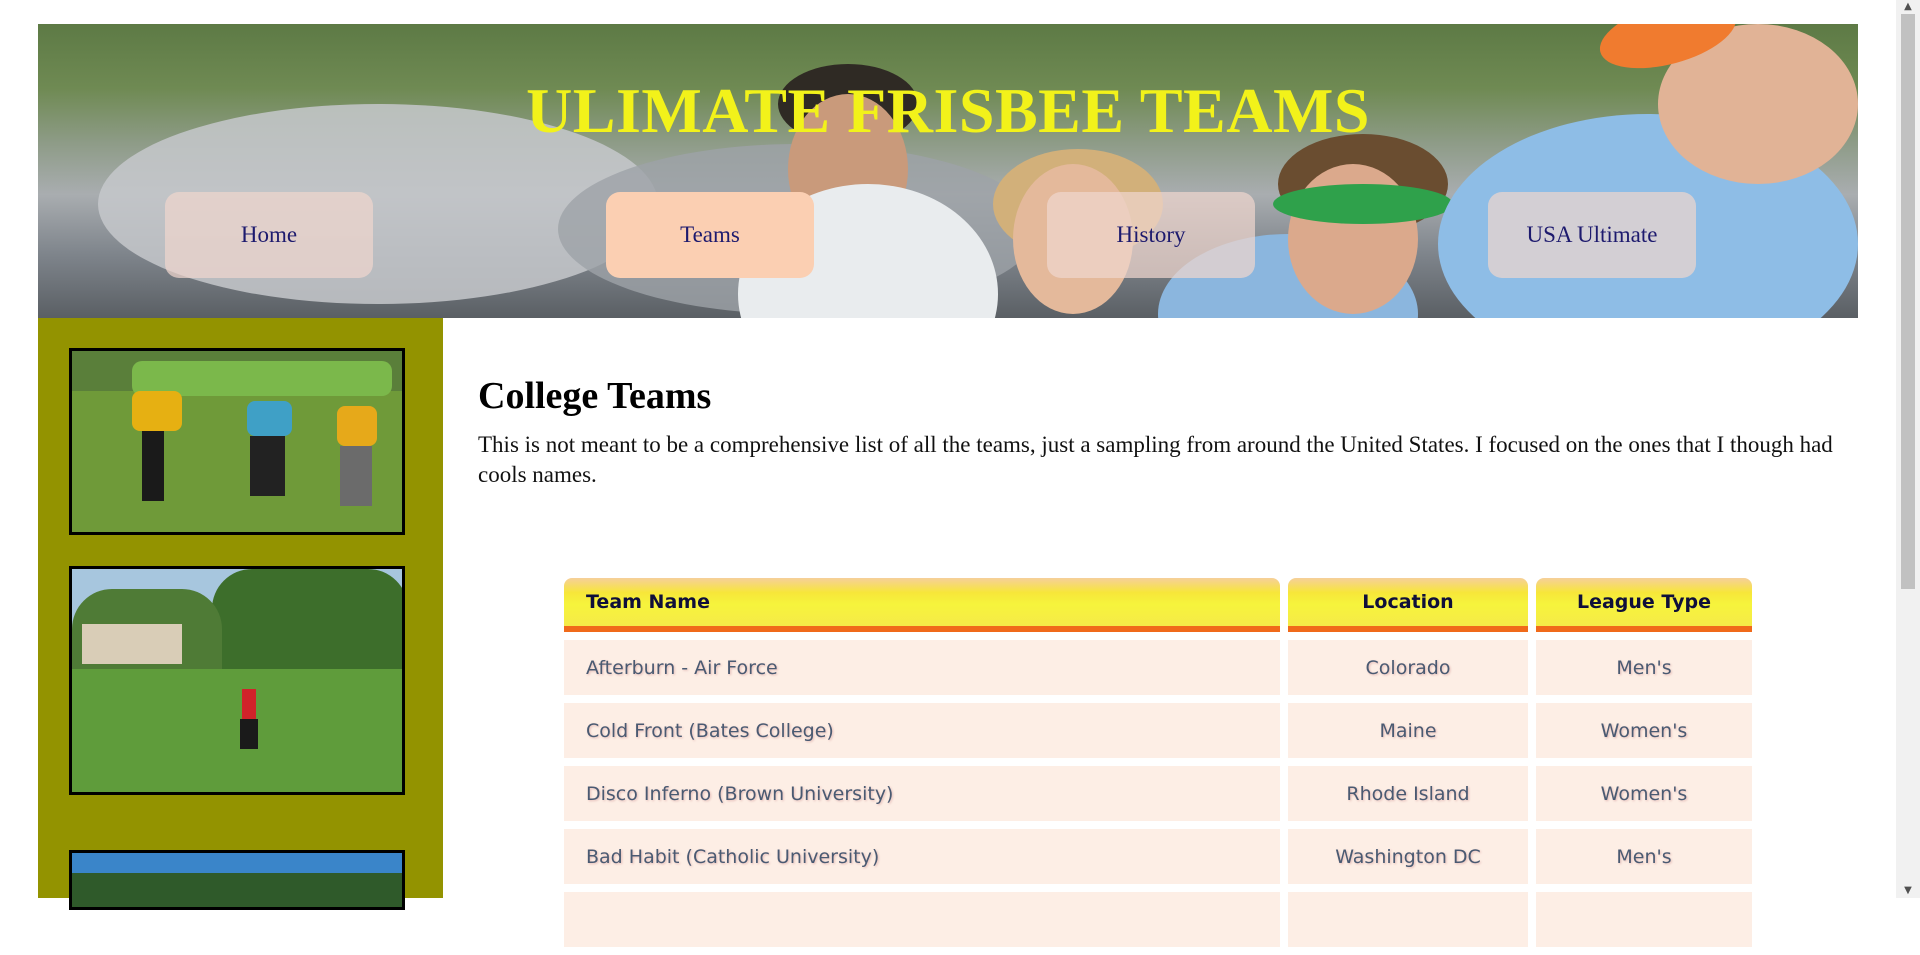 The width and height of the screenshot is (1920, 955). I want to click on nav-teams: Teams, so click(710, 235).